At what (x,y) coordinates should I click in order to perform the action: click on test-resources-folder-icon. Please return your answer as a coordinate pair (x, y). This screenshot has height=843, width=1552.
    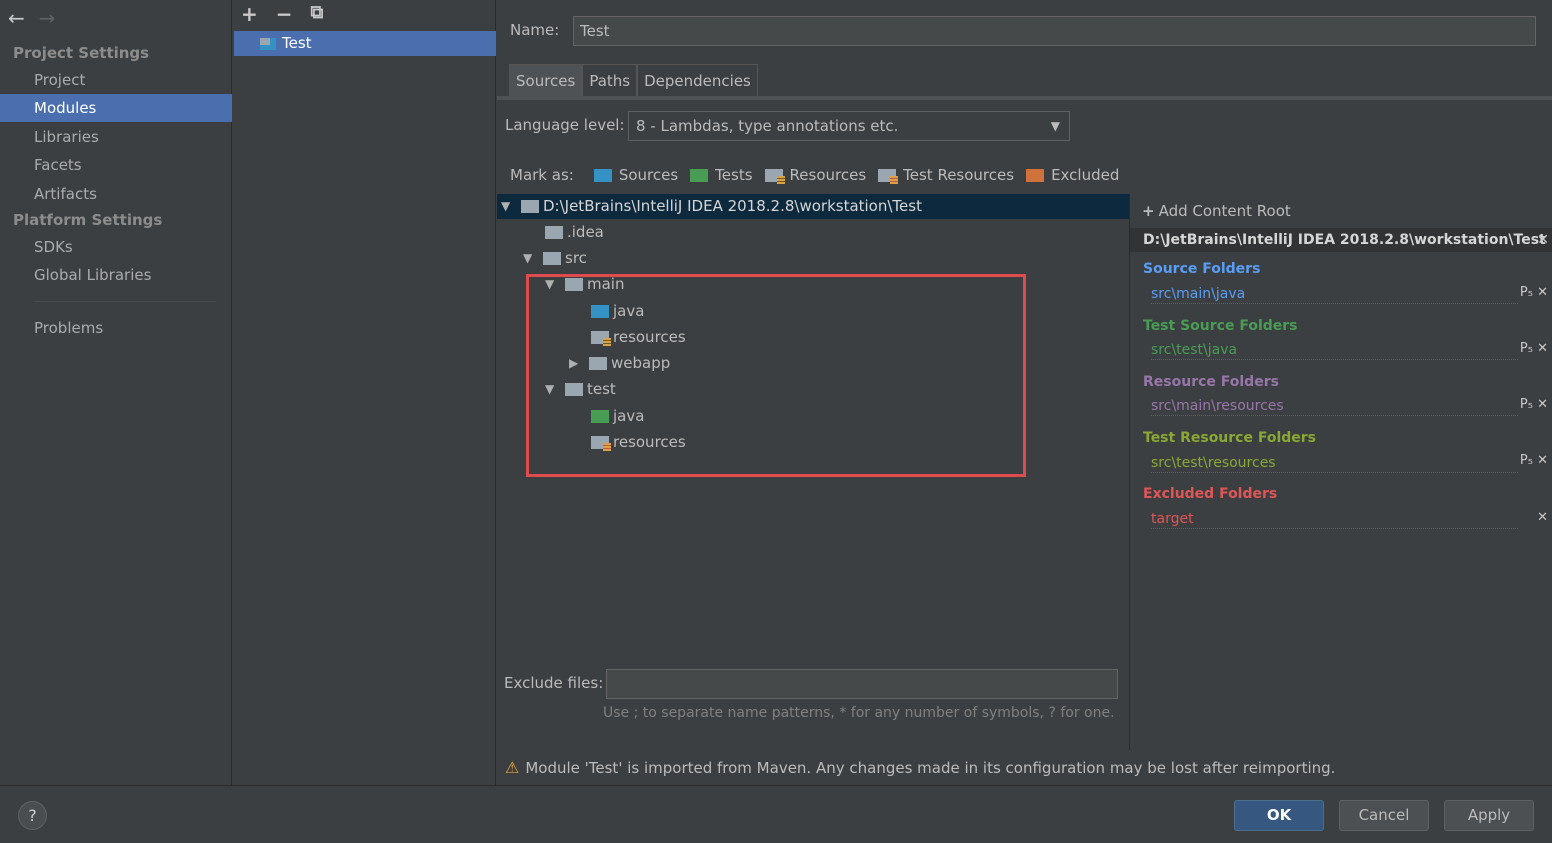
    Looking at the image, I should click on (888, 176).